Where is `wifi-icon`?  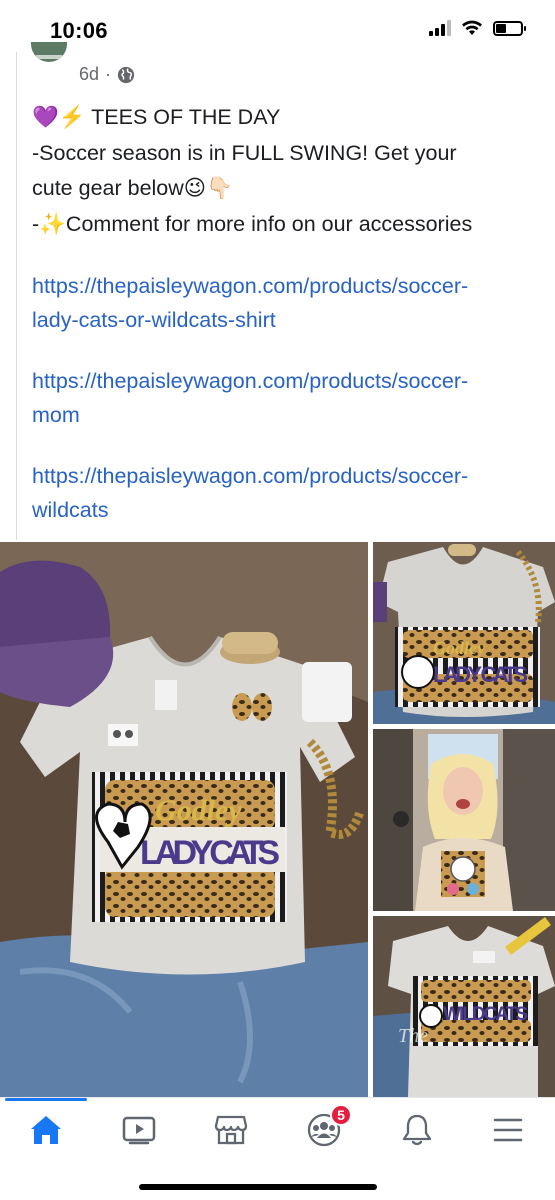 wifi-icon is located at coordinates (472, 27).